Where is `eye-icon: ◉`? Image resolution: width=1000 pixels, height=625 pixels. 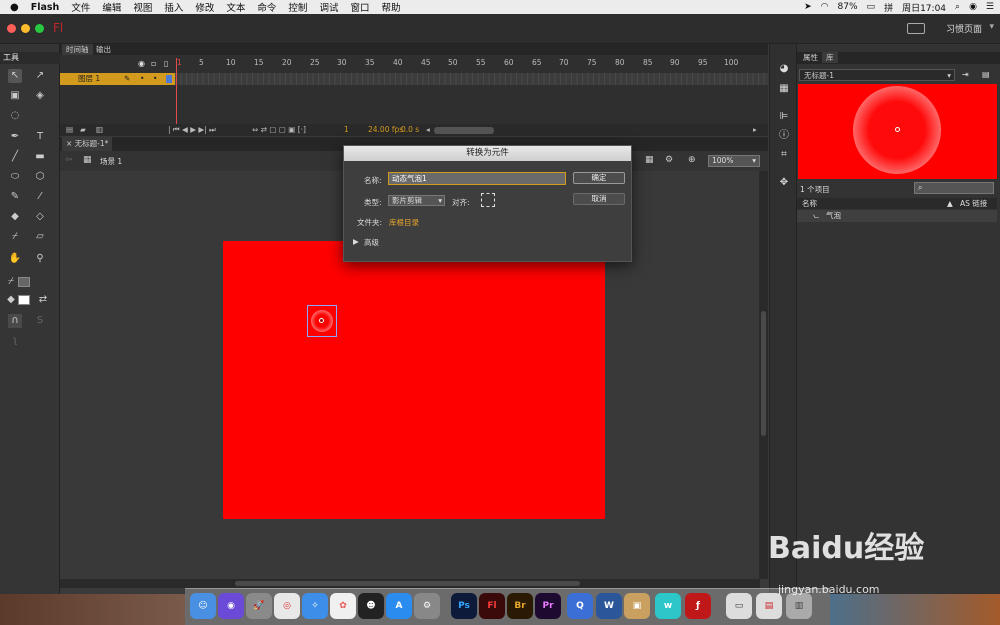
eye-icon: ◉ is located at coordinates (141, 63).